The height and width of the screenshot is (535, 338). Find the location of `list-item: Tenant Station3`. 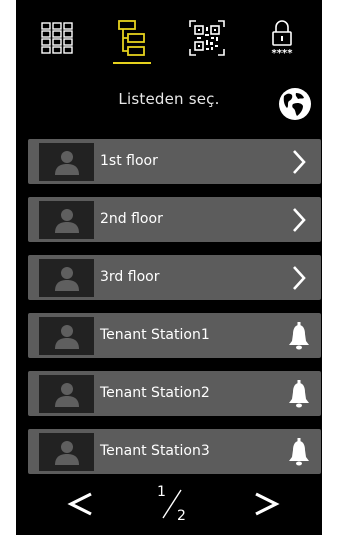

list-item: Tenant Station3 is located at coordinates (174, 451).